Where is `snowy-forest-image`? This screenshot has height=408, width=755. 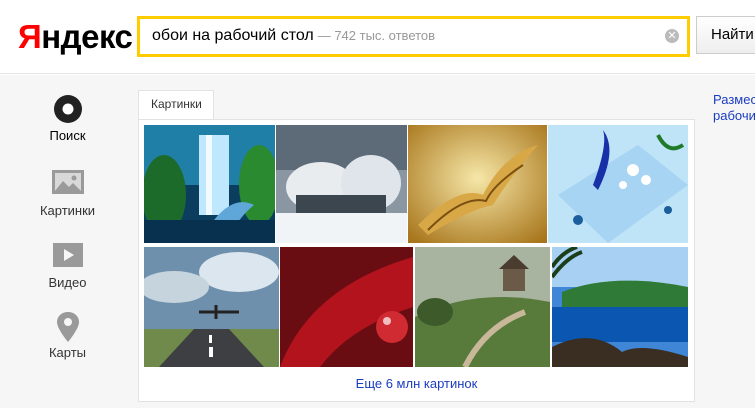 snowy-forest-image is located at coordinates (341, 184).